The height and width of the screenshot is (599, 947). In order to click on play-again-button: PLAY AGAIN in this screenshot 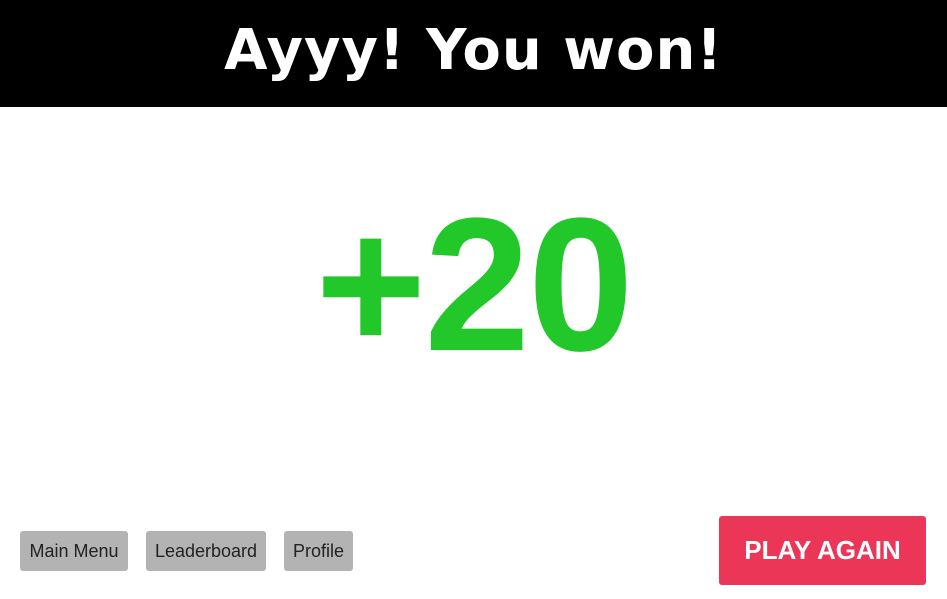, I will do `click(822, 550)`.